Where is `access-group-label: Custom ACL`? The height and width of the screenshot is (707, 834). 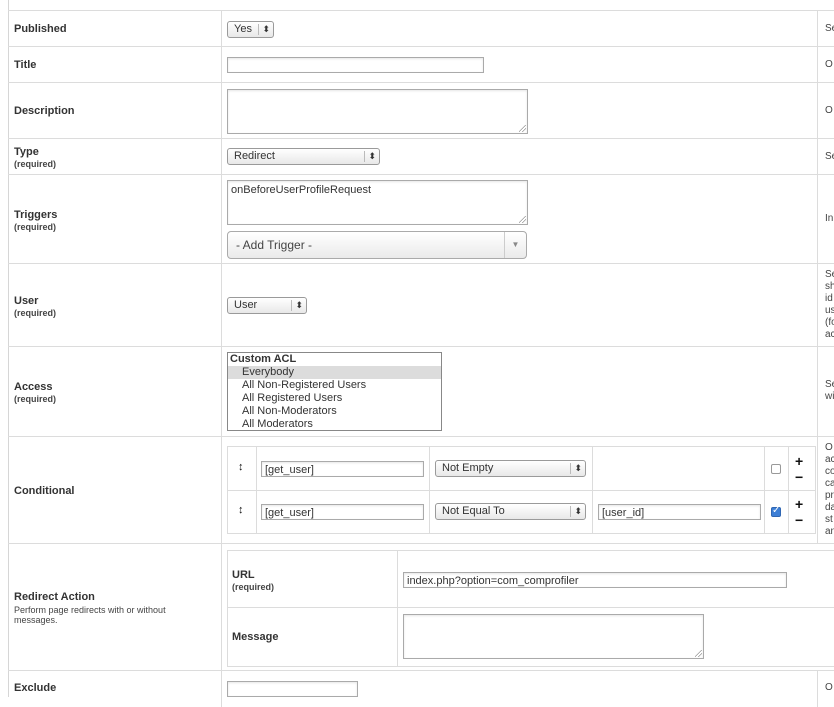
access-group-label: Custom ACL is located at coordinates (263, 359).